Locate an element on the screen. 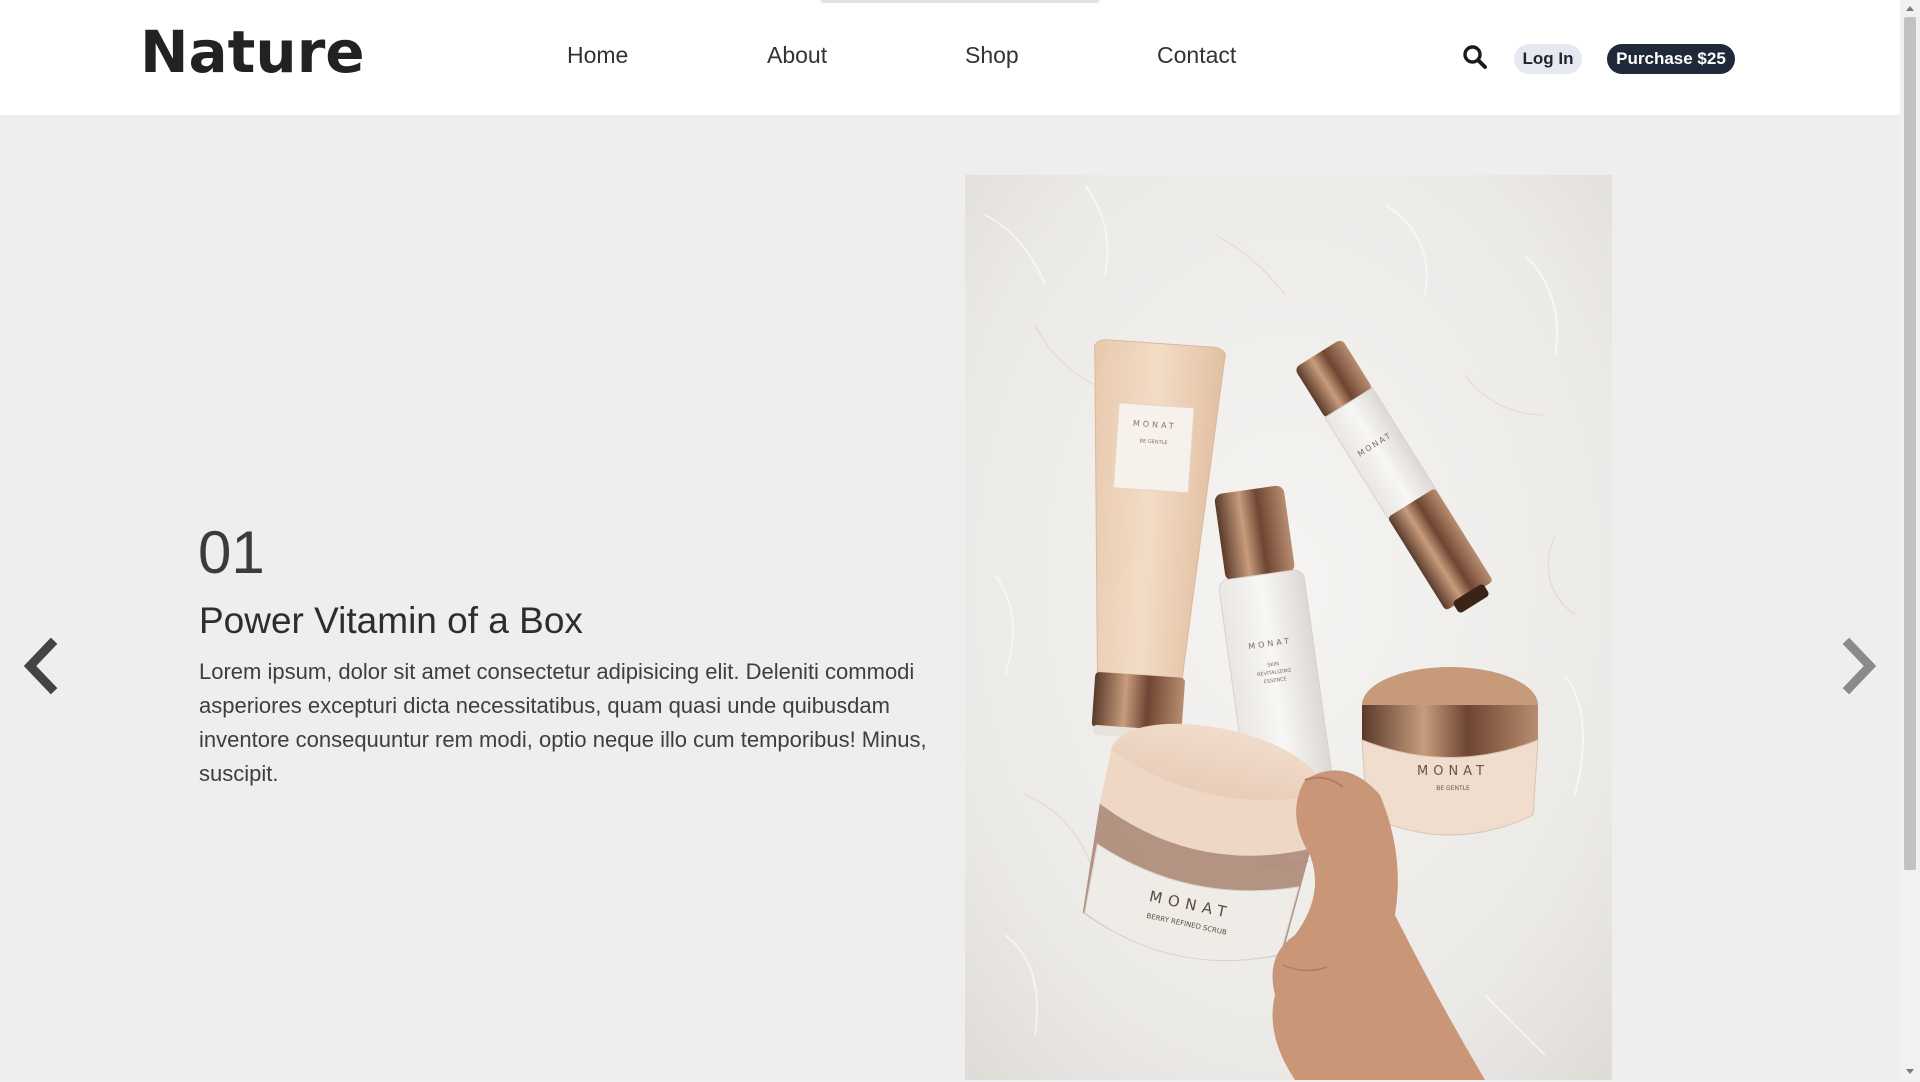 The image size is (1920, 1082). site-logo: Nature is located at coordinates (252, 52).